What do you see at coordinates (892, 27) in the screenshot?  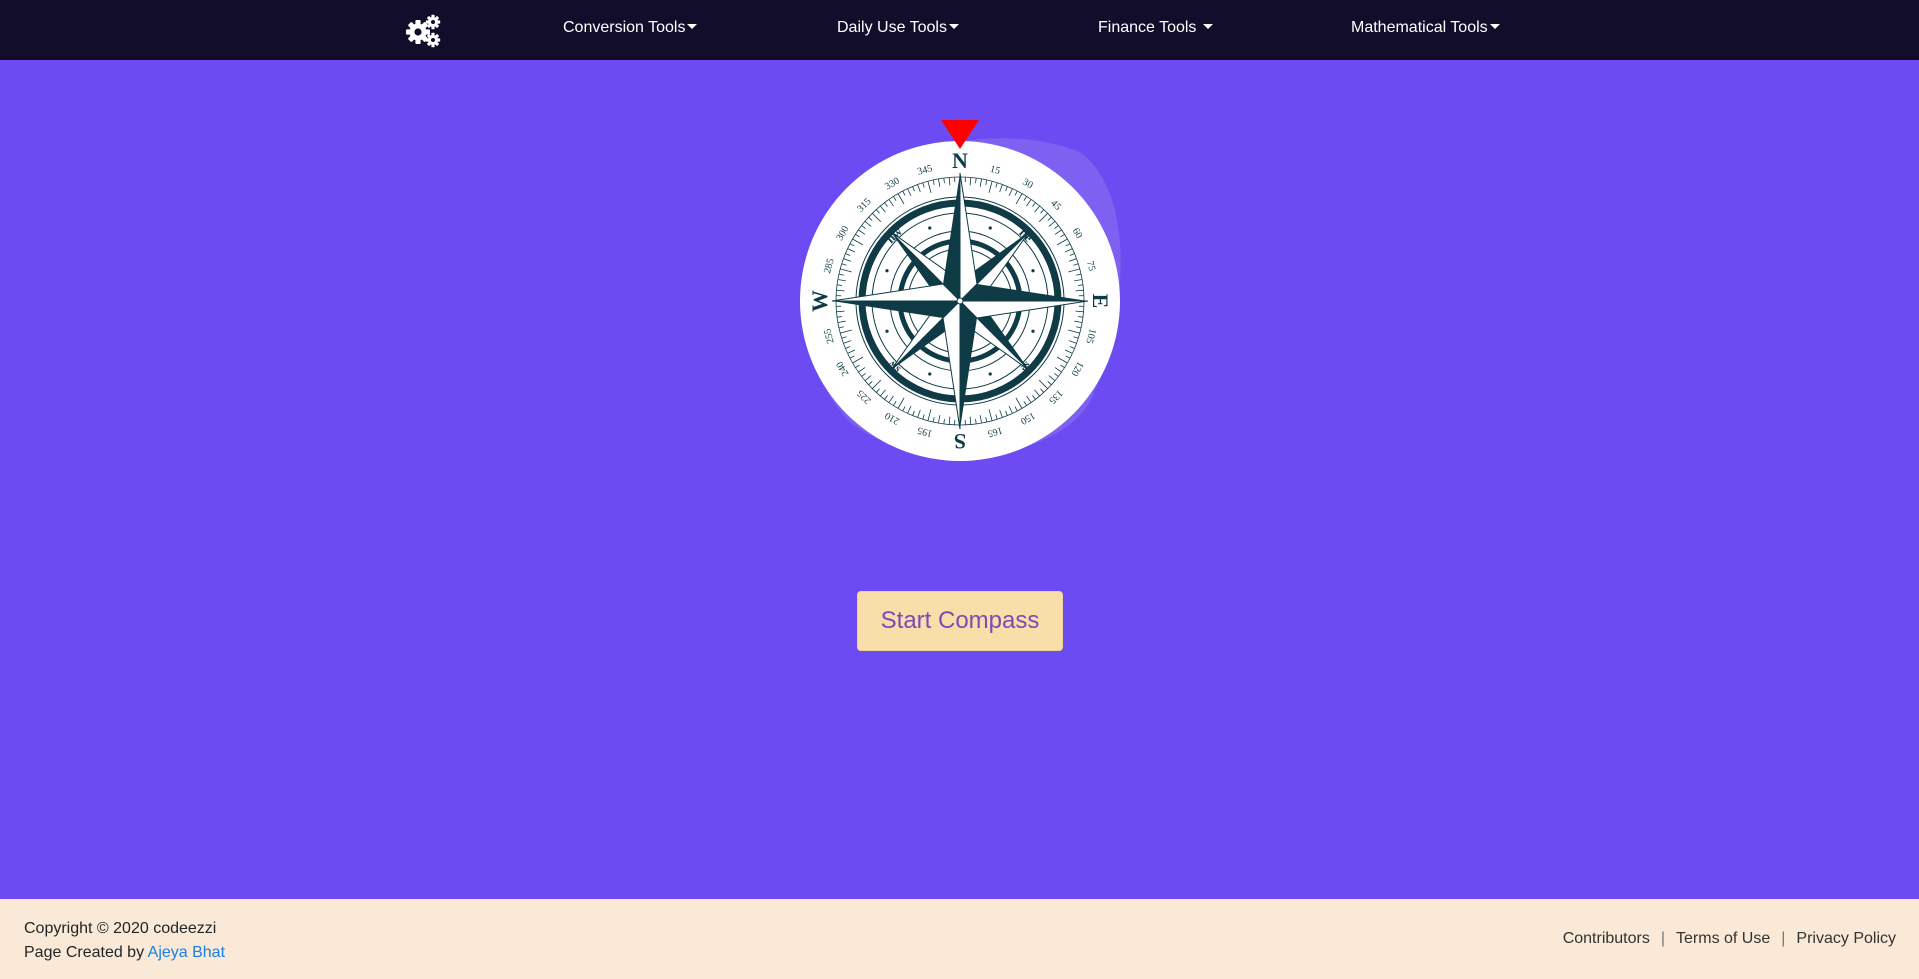 I see `nav-label-daily-use-tools: Daily Use Tools` at bounding box center [892, 27].